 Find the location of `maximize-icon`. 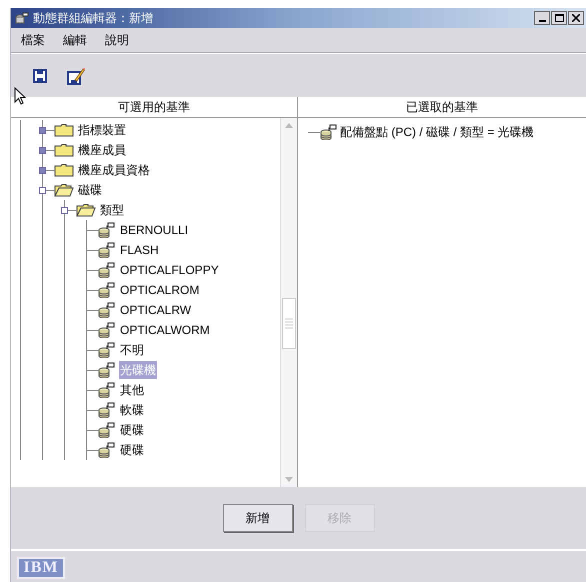

maximize-icon is located at coordinates (559, 18).